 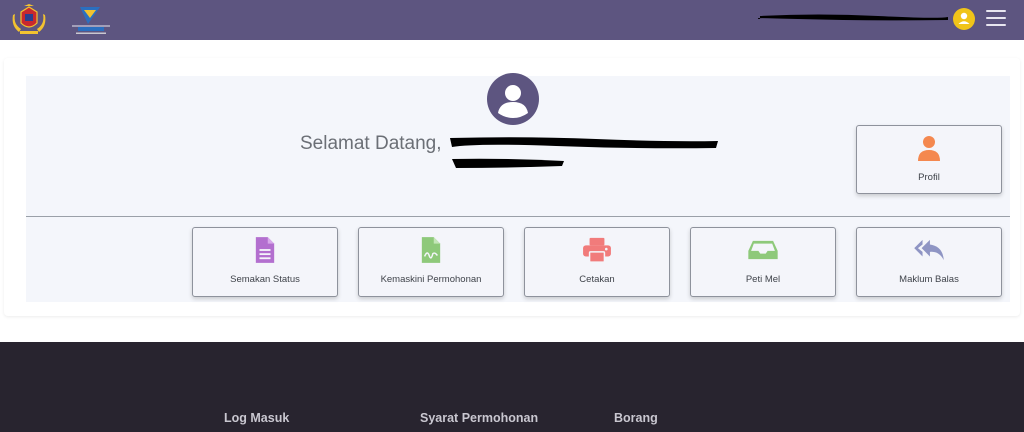 I want to click on user-name-redacted, so click(x=584, y=143).